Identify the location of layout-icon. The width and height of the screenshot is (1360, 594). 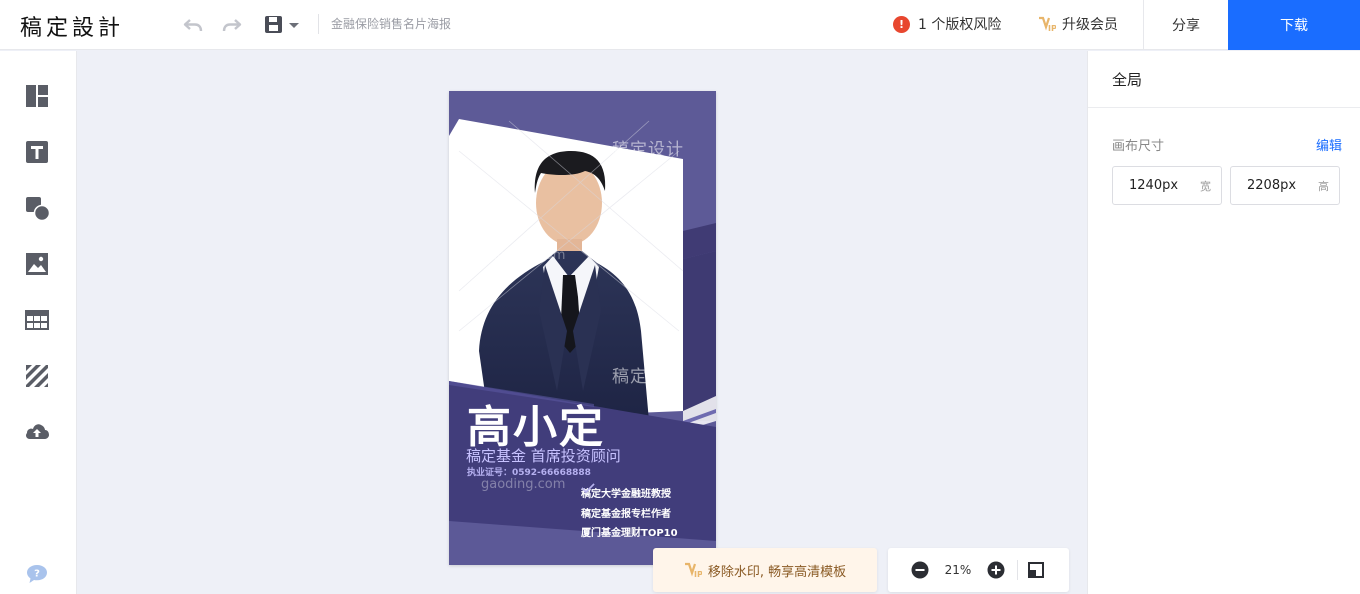
(37, 96).